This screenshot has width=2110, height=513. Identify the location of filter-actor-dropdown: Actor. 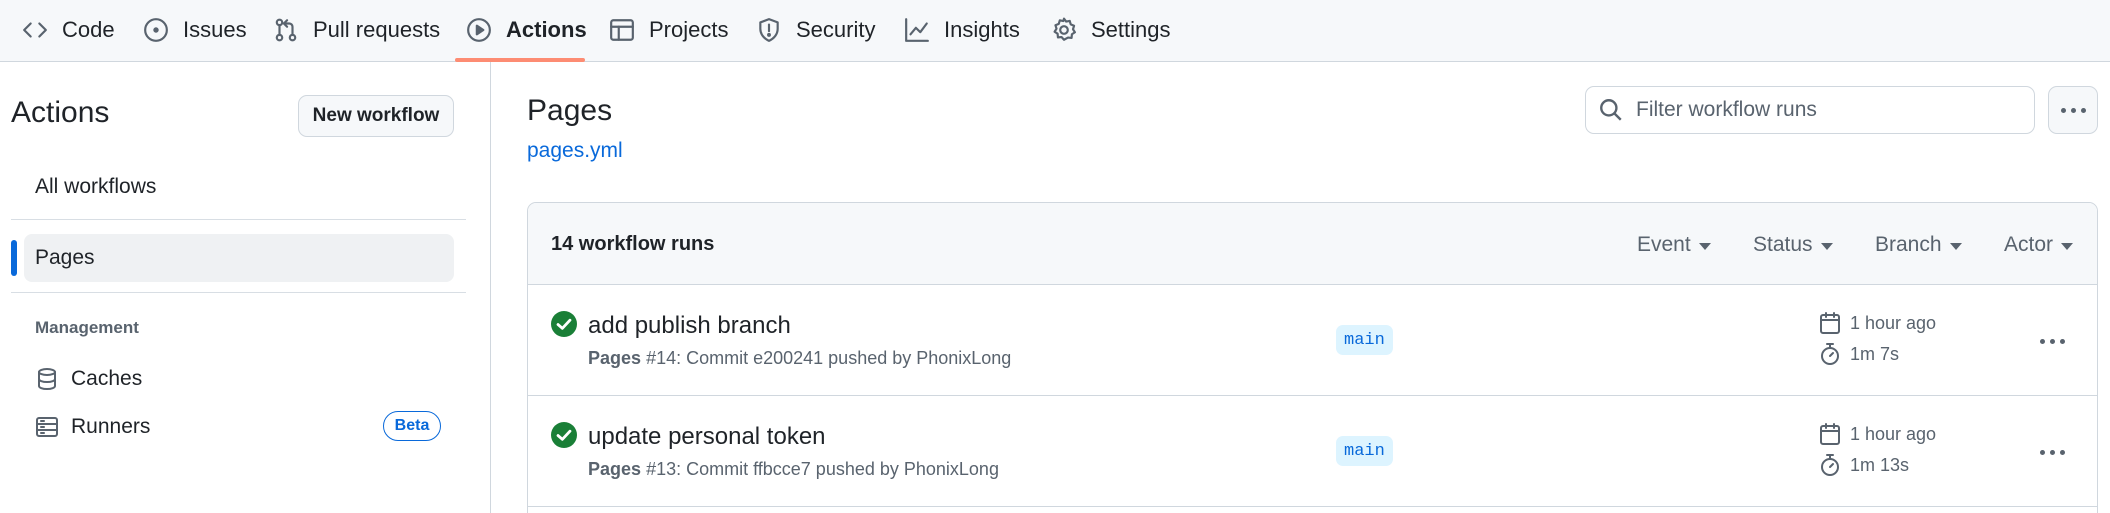
(2039, 245).